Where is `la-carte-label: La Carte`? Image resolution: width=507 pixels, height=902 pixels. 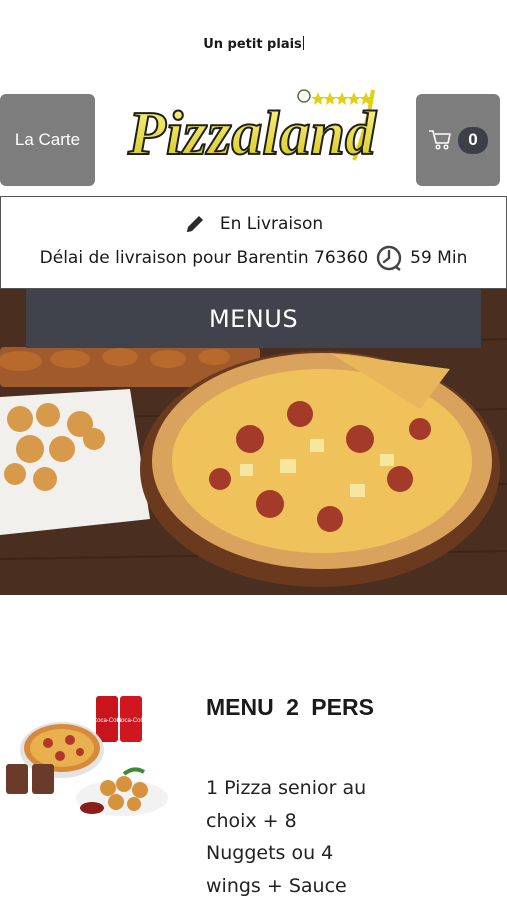
la-carte-label: La Carte is located at coordinates (47, 139).